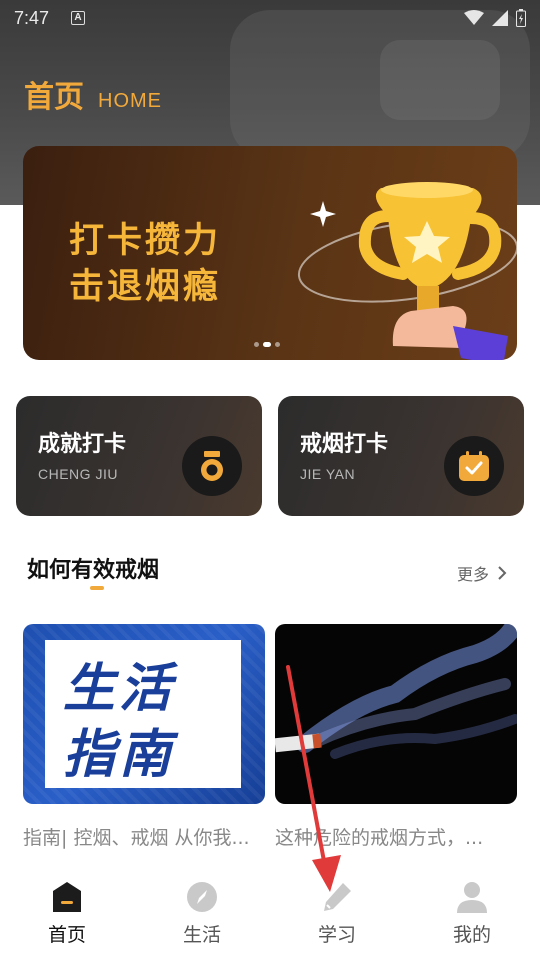 This screenshot has width=540, height=960. Describe the element at coordinates (270, 18) in the screenshot. I see `status-bar: 7:47 A` at that location.